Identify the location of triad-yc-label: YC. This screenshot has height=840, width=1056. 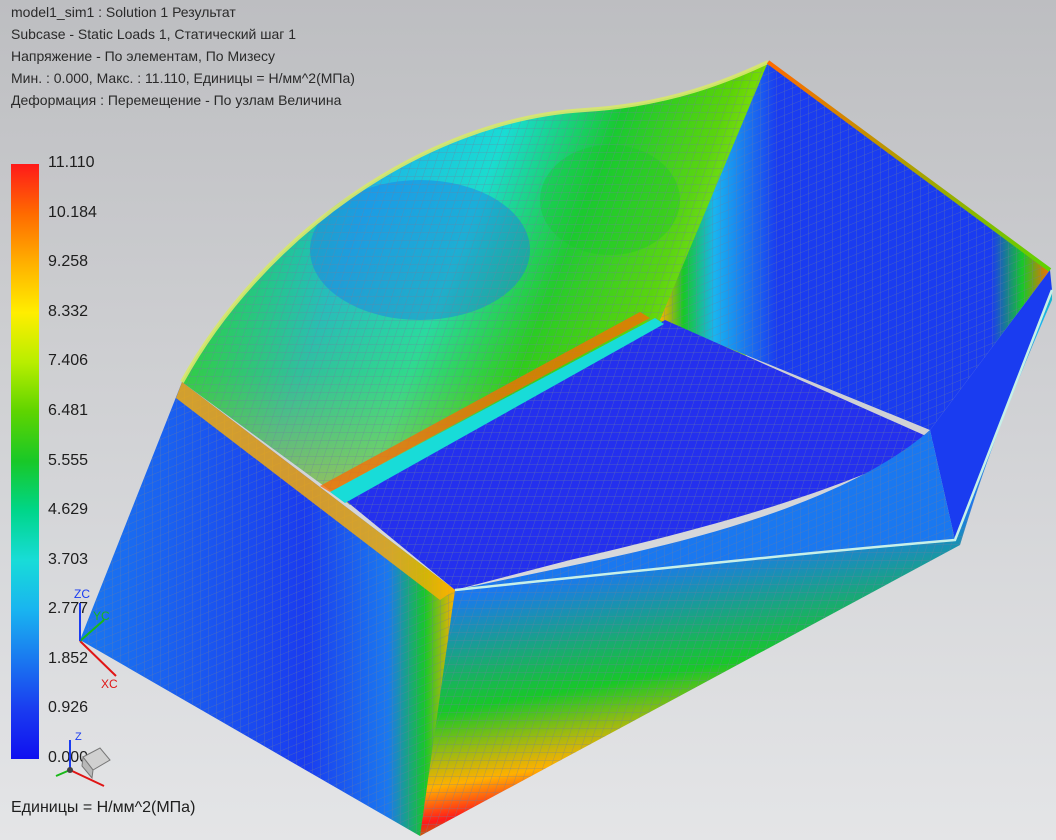
(101, 616).